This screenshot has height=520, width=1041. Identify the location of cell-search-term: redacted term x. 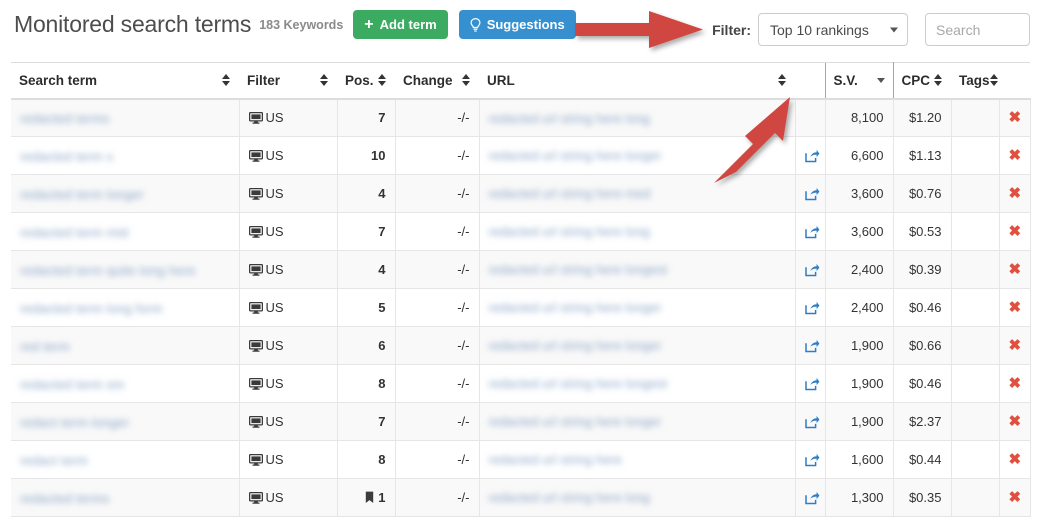
(125, 155).